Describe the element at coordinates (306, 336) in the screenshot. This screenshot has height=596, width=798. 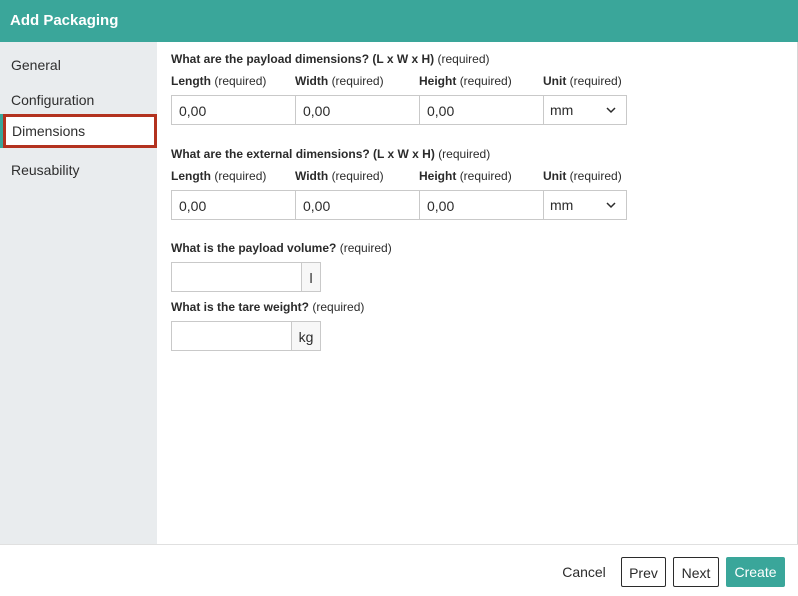
I see `tare-weight-unit: kg` at that location.